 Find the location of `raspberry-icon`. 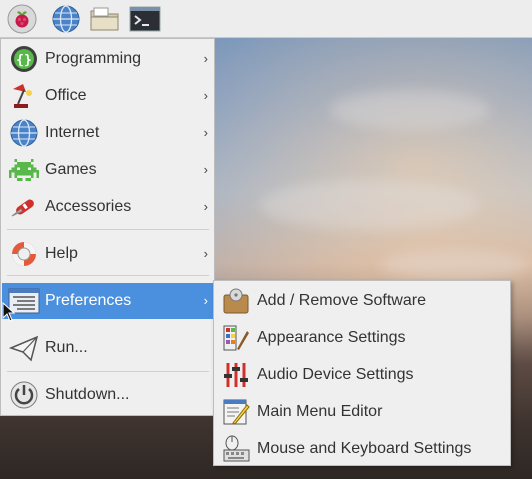

raspberry-icon is located at coordinates (22, 19).